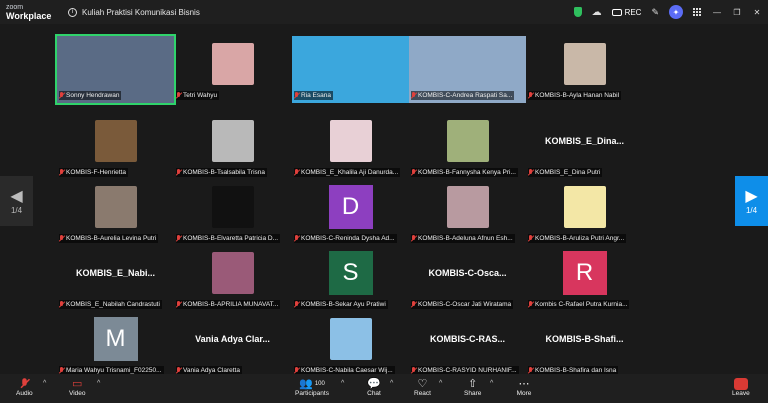  I want to click on participant-name-label: KOMBIS-F-Henrietta, so click(93, 172).